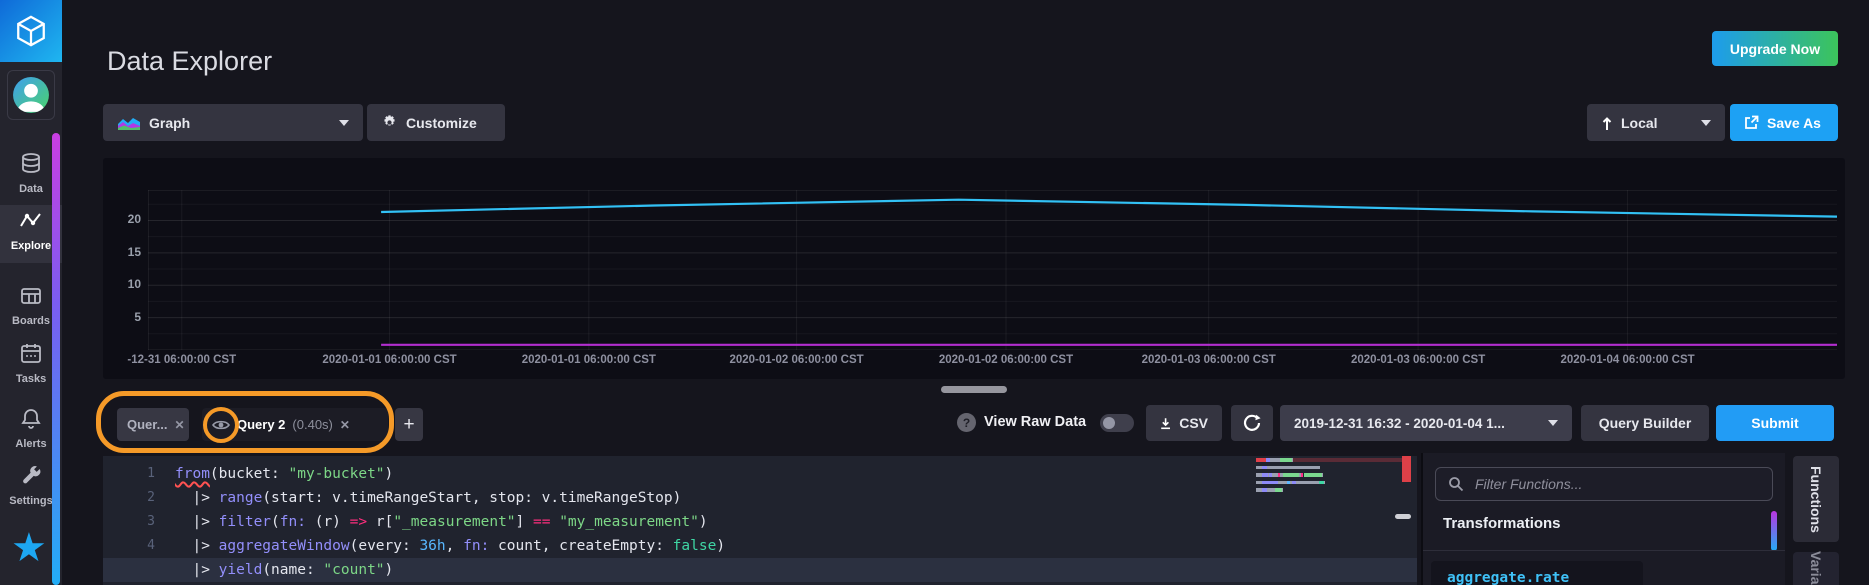 The height and width of the screenshot is (585, 1869). Describe the element at coordinates (233, 122) in the screenshot. I see `visualization-type-dropdown: Graph` at that location.